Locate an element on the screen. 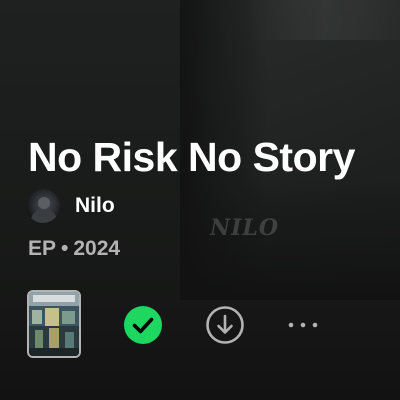  background-art-band is located at coordinates (325, 20).